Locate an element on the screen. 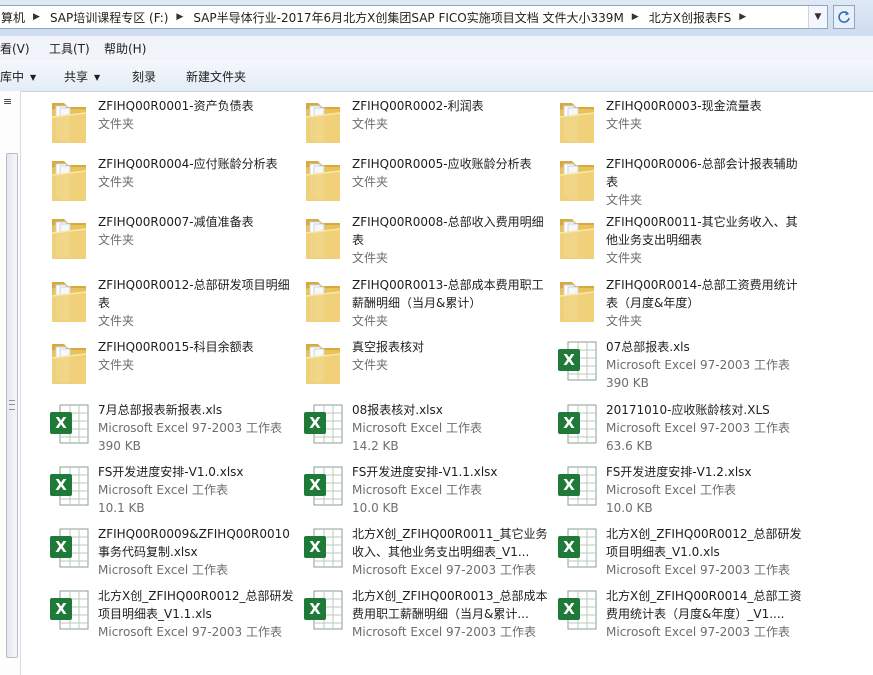 This screenshot has width=873, height=675. refresh-button is located at coordinates (844, 17).